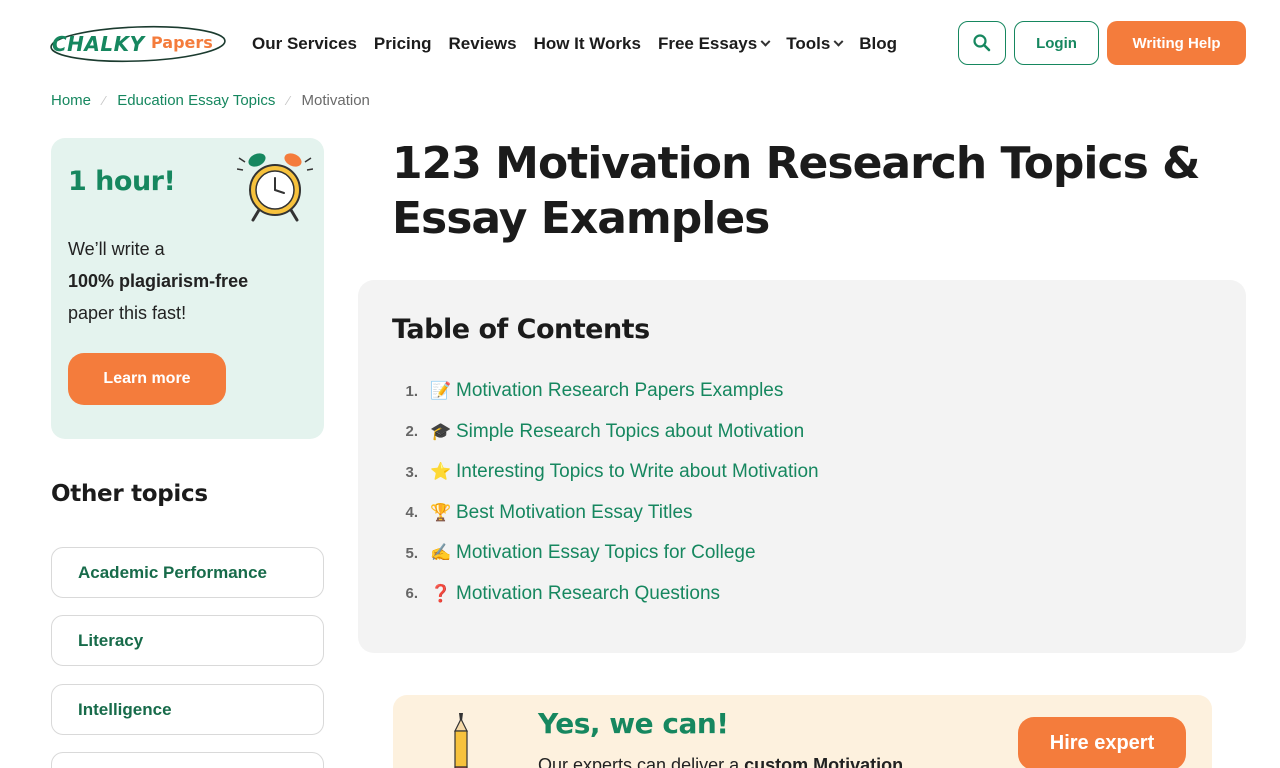  Describe the element at coordinates (71, 100) in the screenshot. I see `breadcrumb-home: Home` at that location.